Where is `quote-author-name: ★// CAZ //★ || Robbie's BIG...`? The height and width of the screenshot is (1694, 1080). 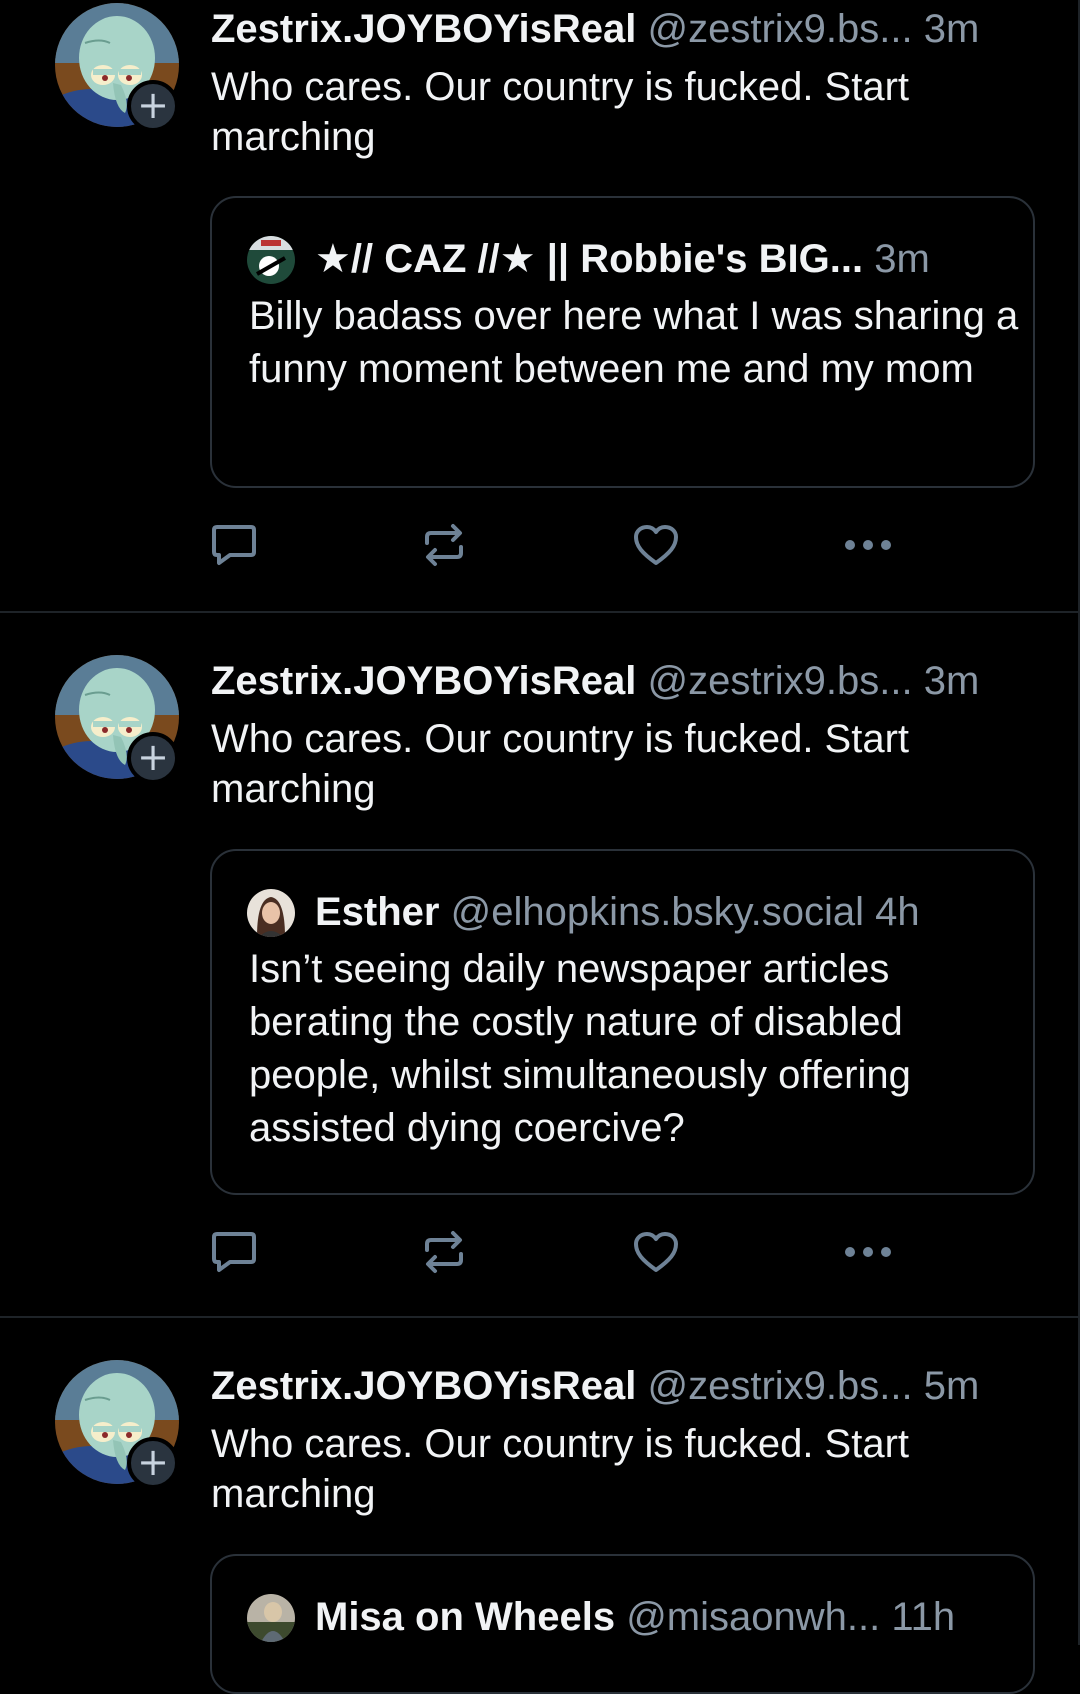
quote-author-name: ★// CAZ //★ || Robbie's BIG... is located at coordinates (589, 259).